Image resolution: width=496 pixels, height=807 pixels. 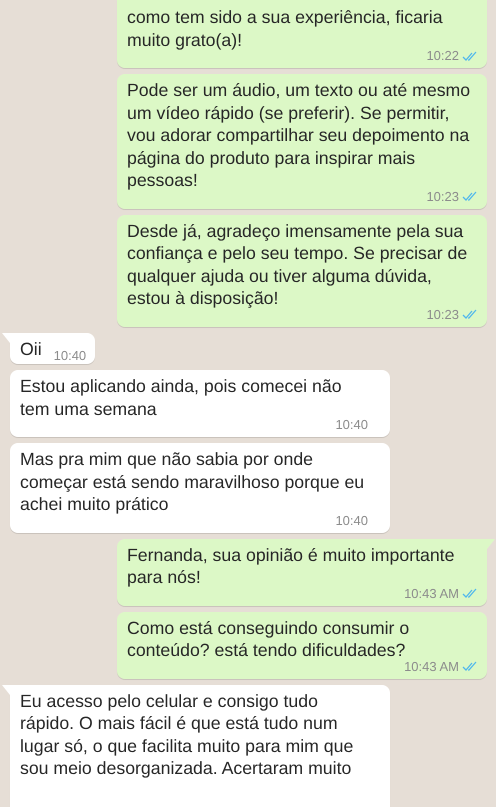 I want to click on message-text: Oii, so click(x=31, y=349).